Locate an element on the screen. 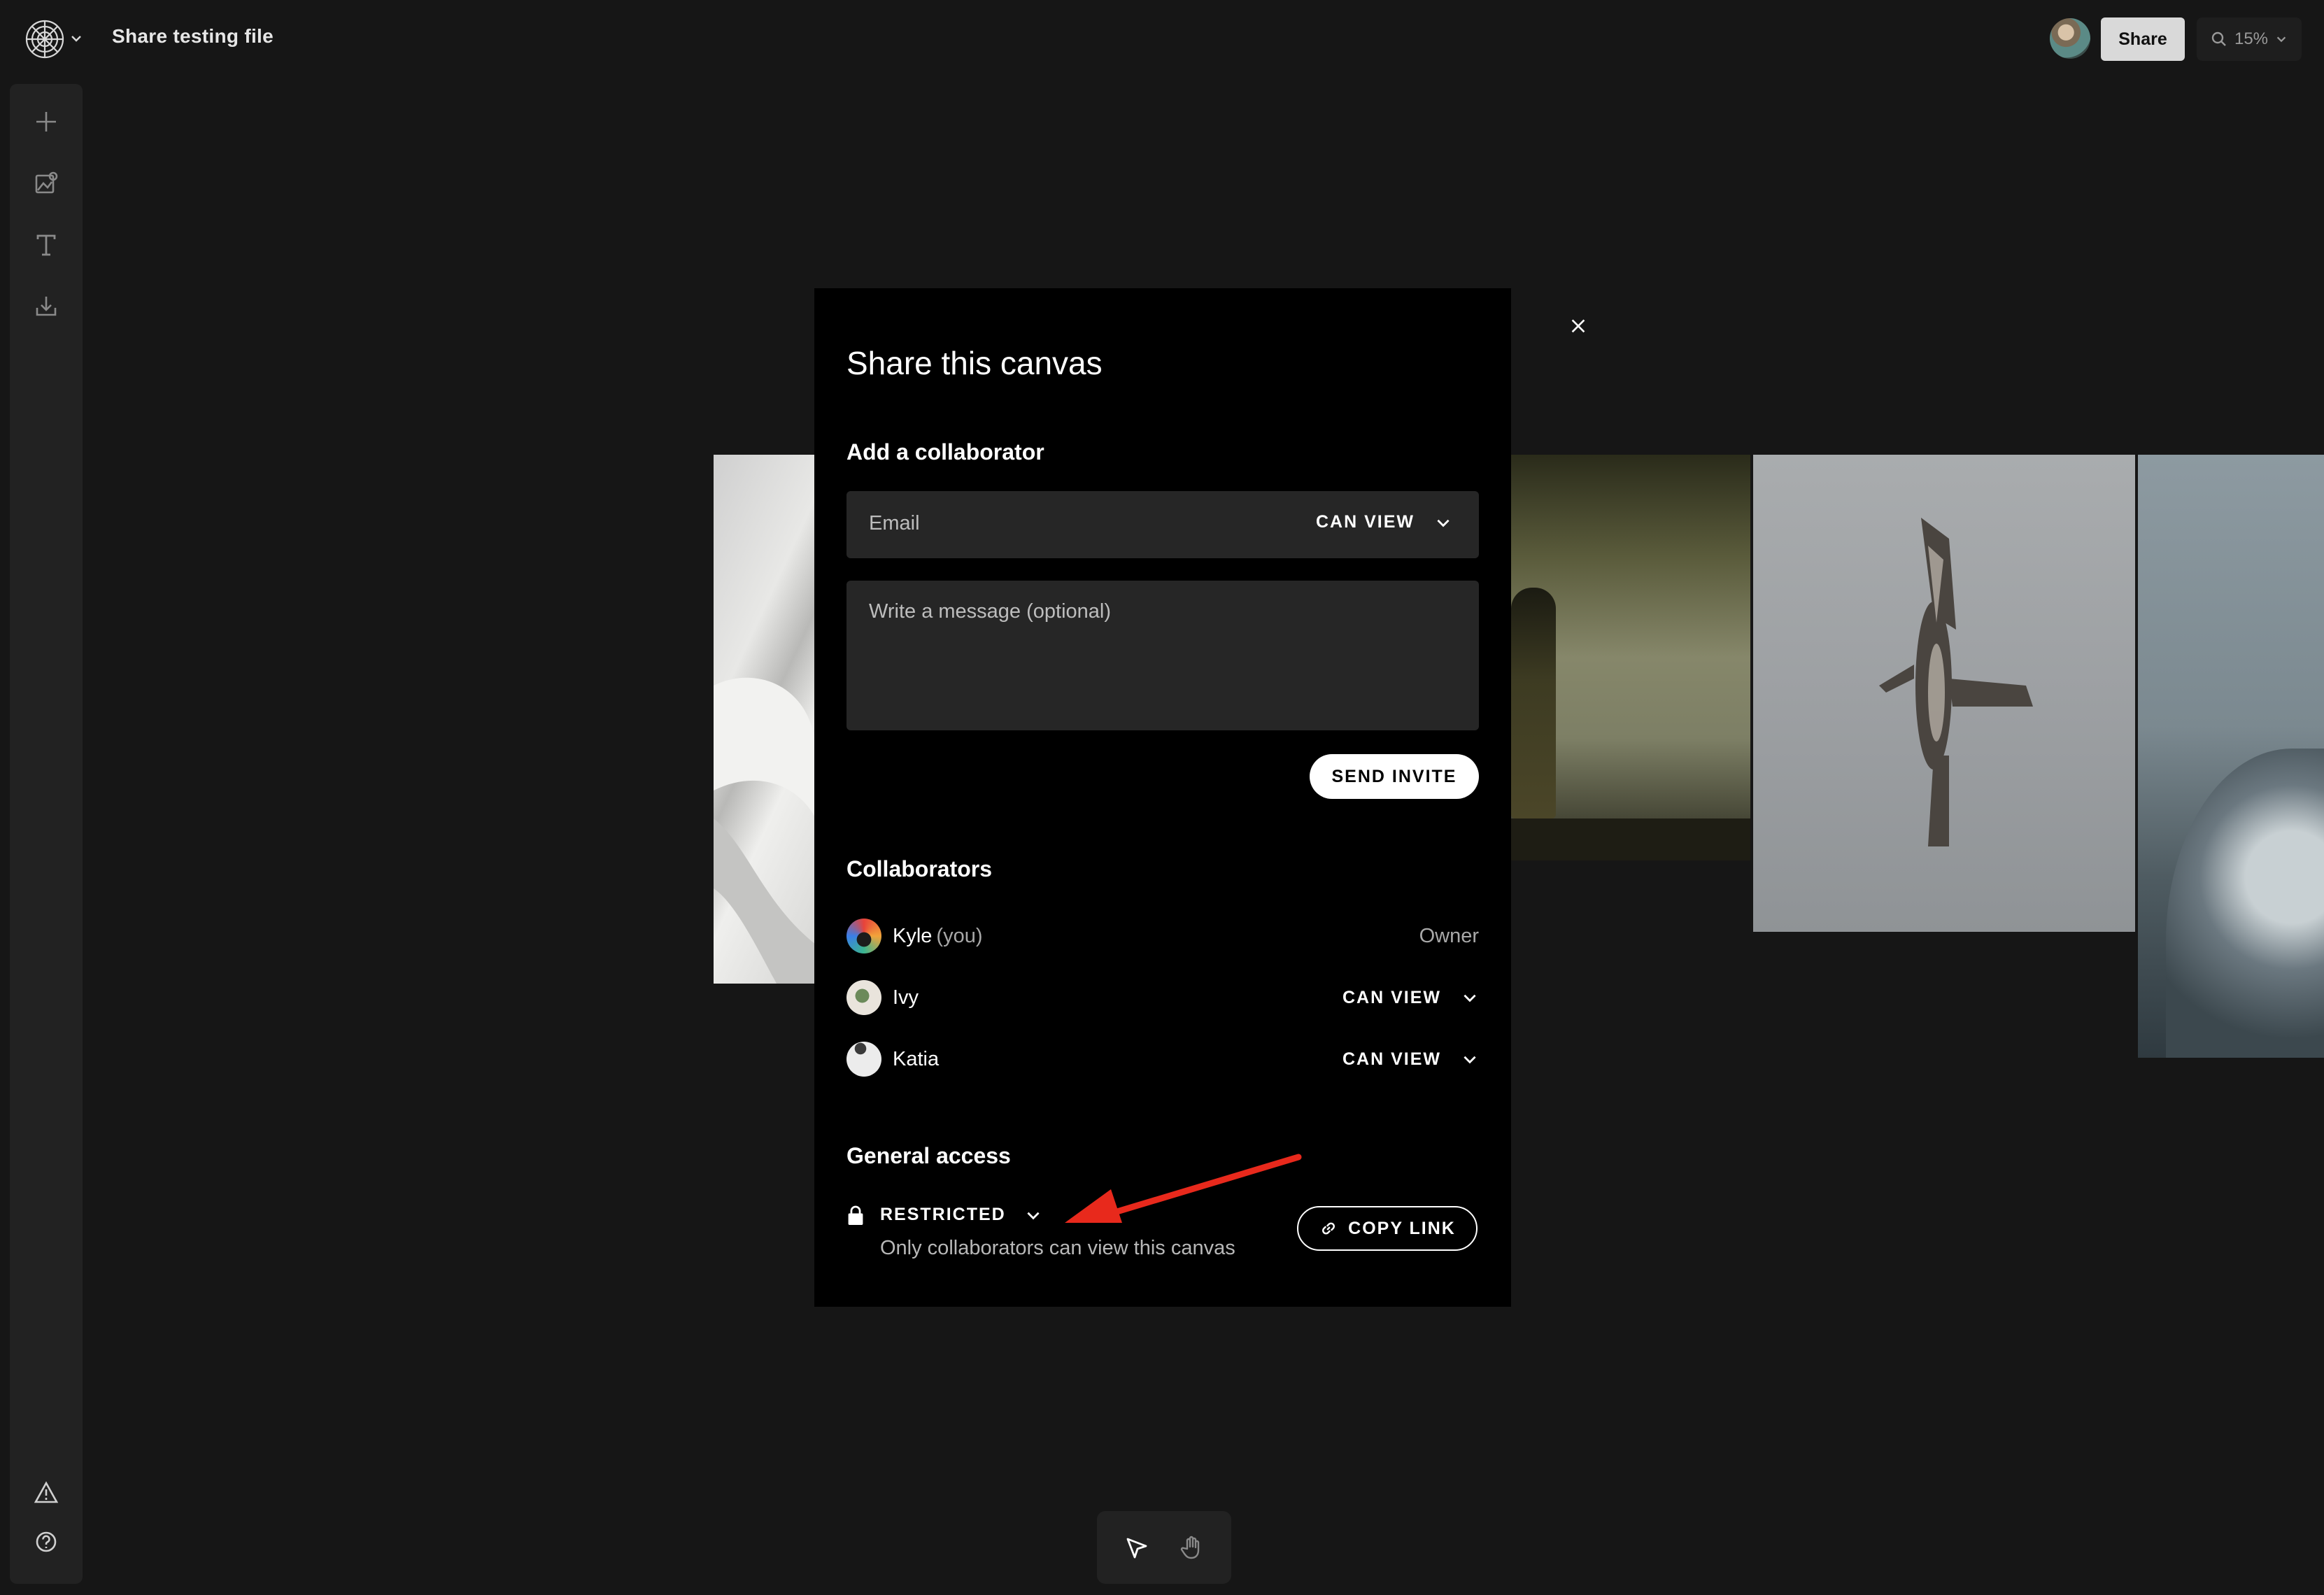  email-field: Email CAN VIEW is located at coordinates (1162, 524).